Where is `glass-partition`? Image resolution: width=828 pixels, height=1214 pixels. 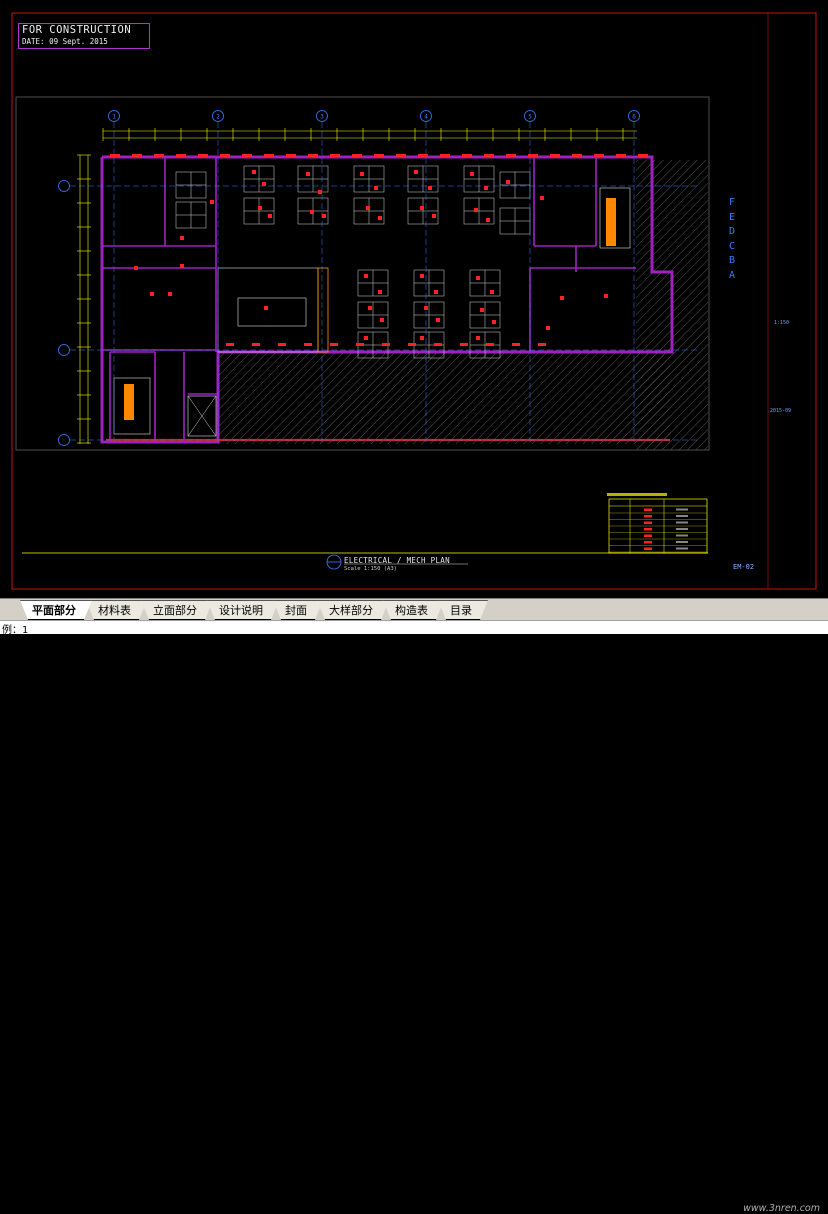
glass-partition is located at coordinates (323, 310).